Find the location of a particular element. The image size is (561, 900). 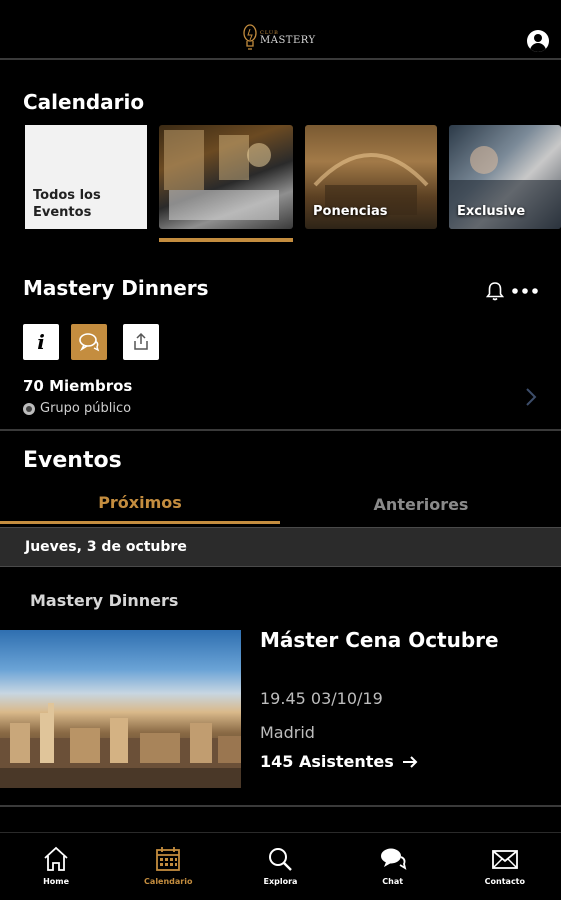

share-button is located at coordinates (141, 342).